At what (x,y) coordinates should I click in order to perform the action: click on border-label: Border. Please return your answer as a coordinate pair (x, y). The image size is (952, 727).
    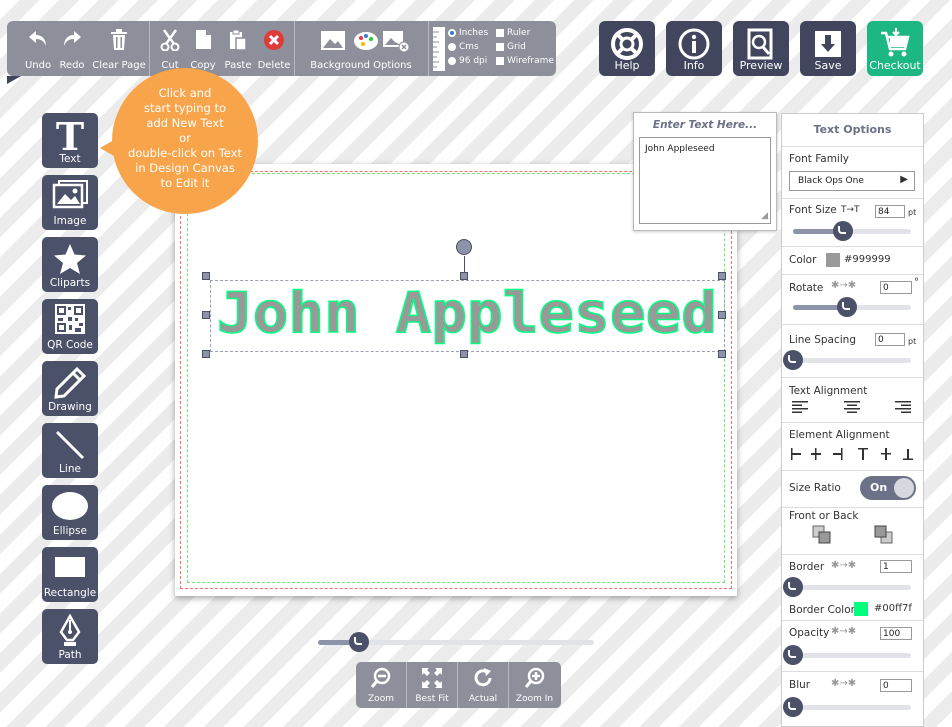
    Looking at the image, I should click on (807, 567).